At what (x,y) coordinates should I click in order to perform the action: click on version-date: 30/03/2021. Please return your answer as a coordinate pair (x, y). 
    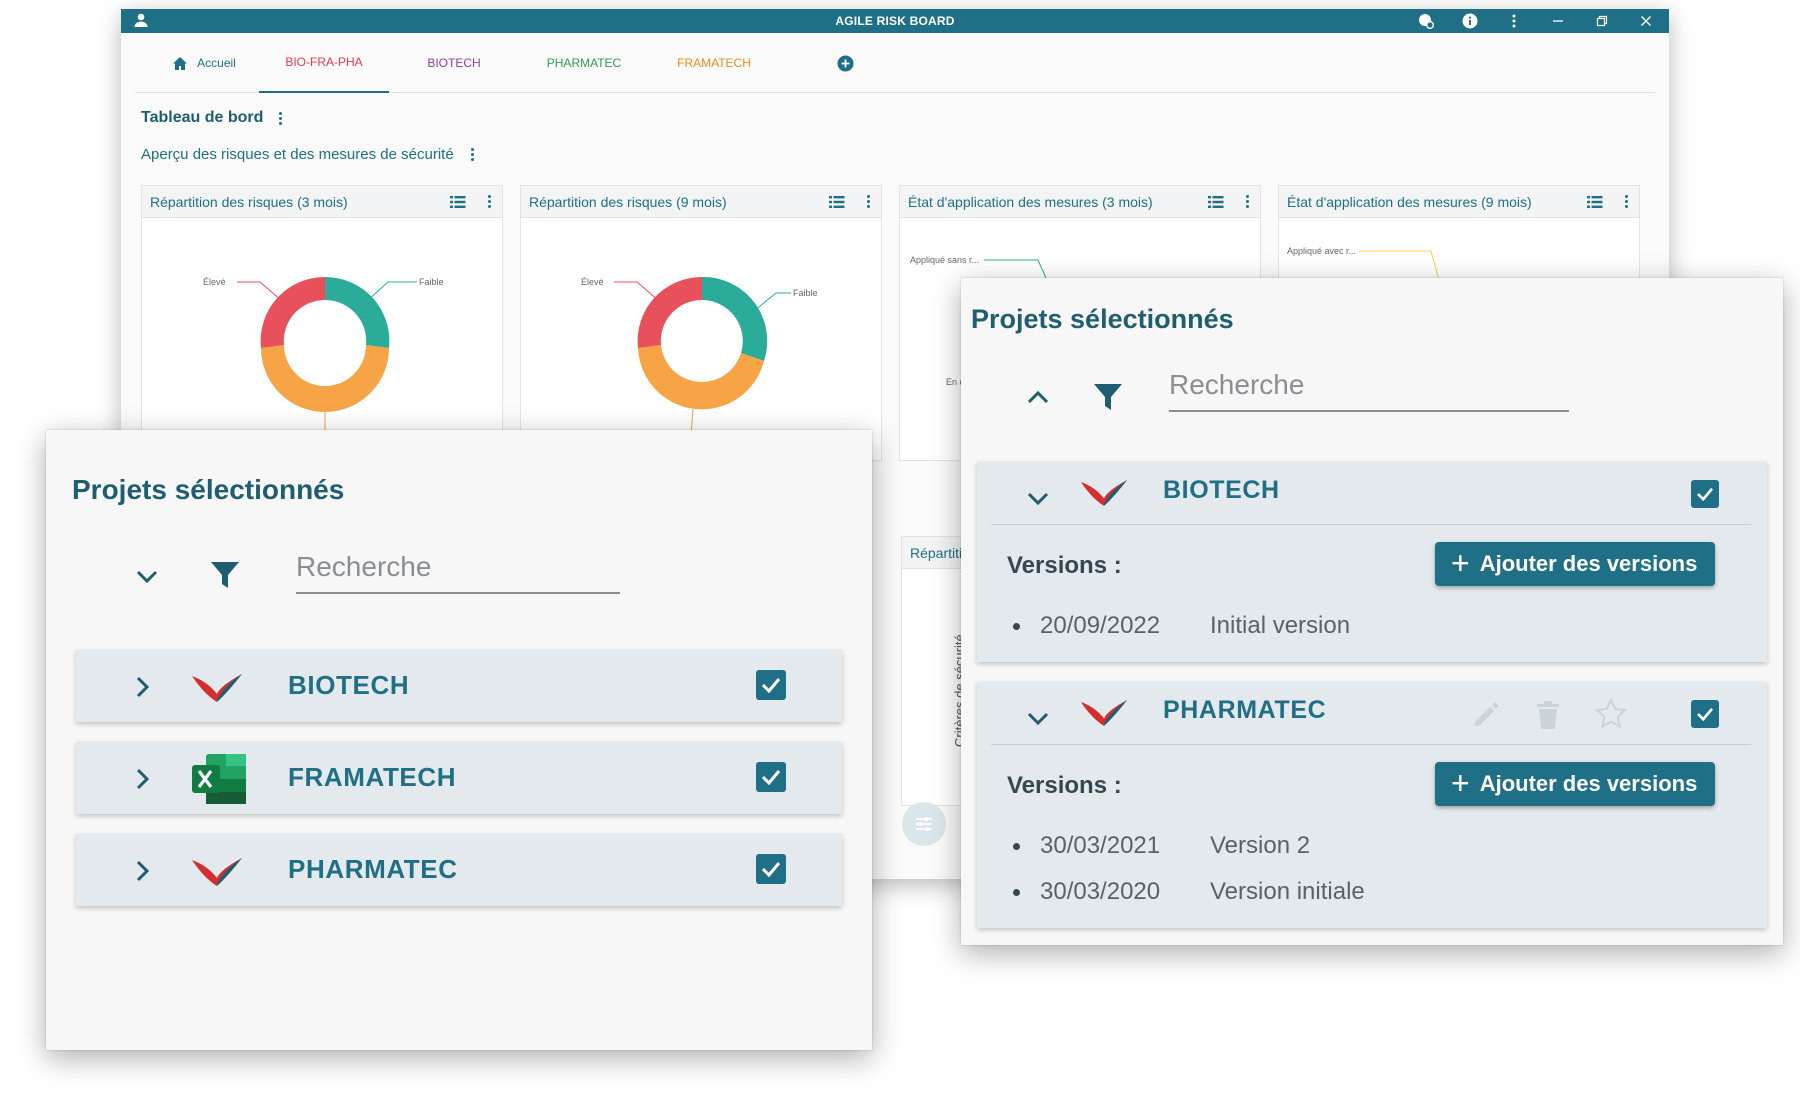
    Looking at the image, I should click on (1100, 845).